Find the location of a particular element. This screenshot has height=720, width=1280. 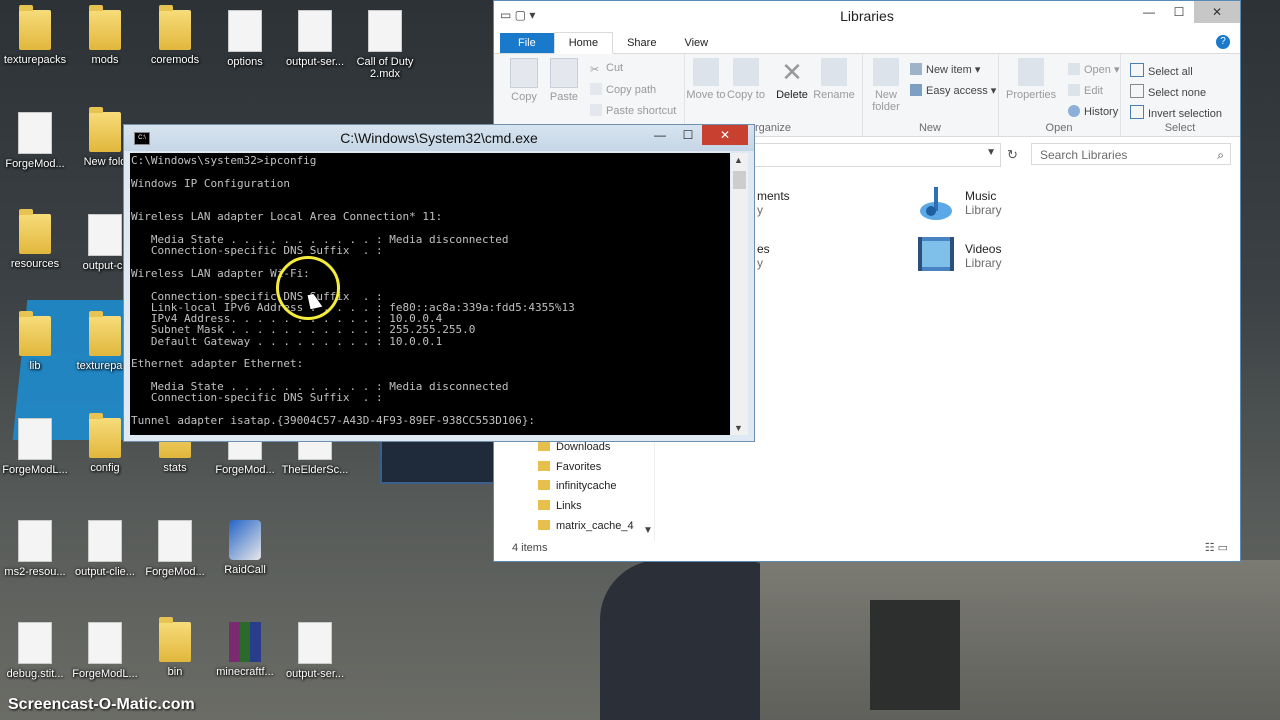

open-icon is located at coordinates (1074, 69).